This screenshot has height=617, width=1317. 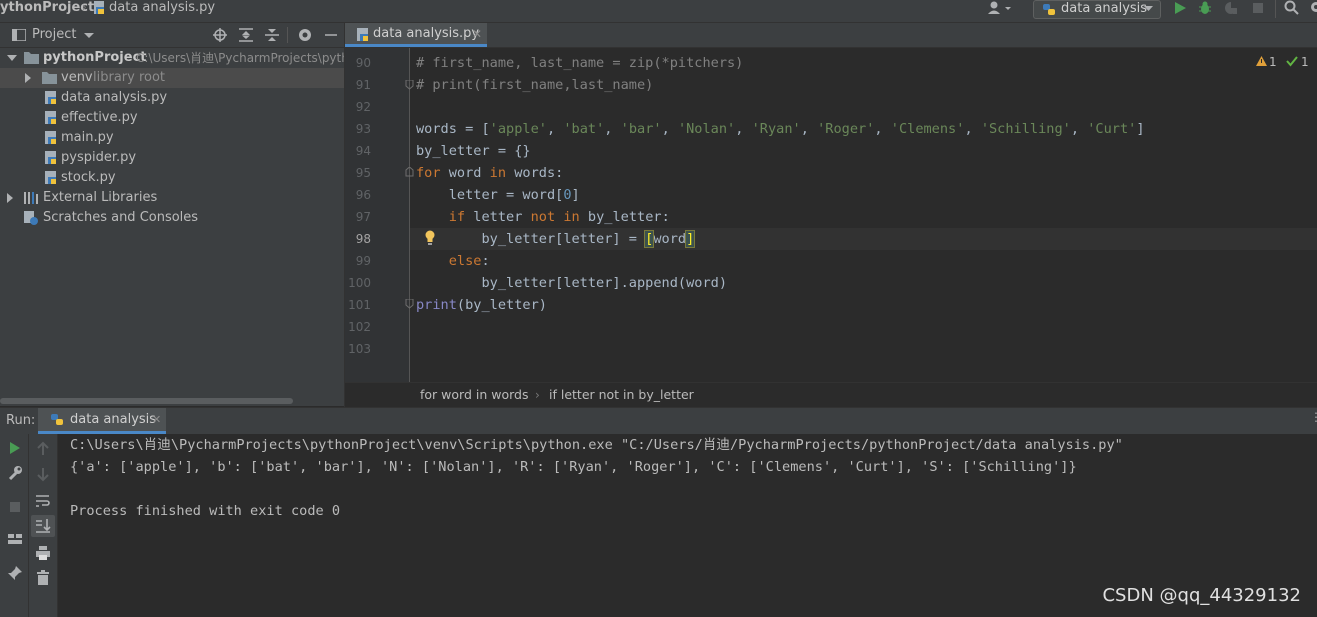 What do you see at coordinates (430, 238) in the screenshot?
I see `lightbulb-icon` at bounding box center [430, 238].